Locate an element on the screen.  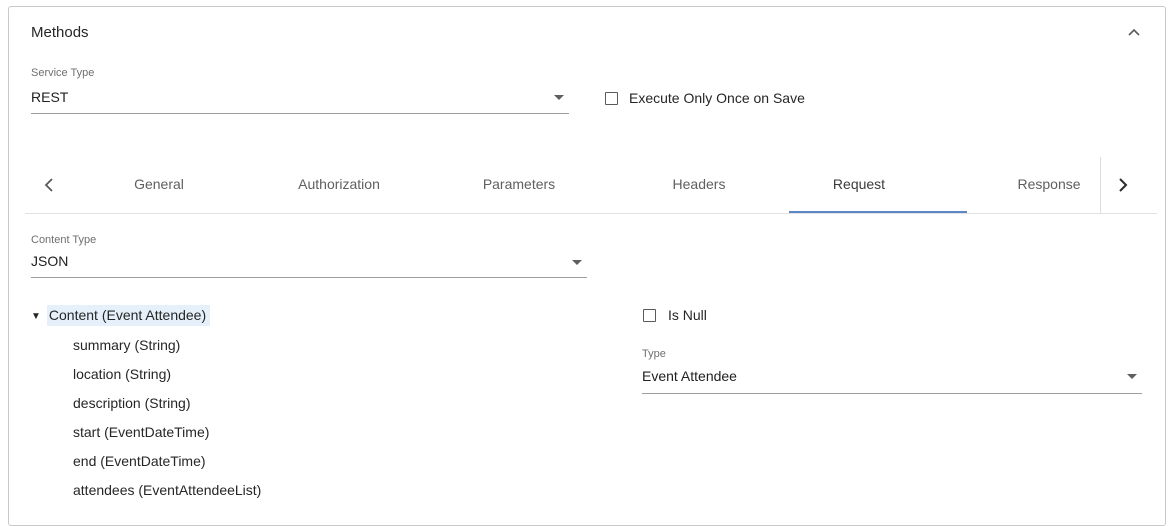
type-select: Type Event Attendee is located at coordinates (892, 371).